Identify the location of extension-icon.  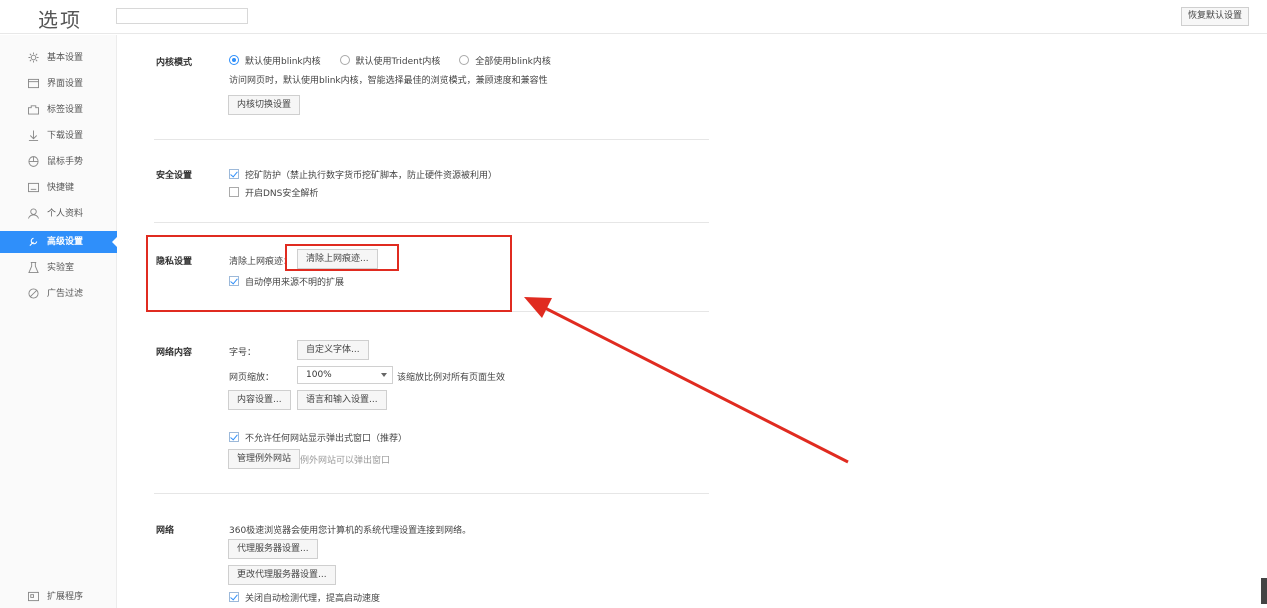
(33, 596).